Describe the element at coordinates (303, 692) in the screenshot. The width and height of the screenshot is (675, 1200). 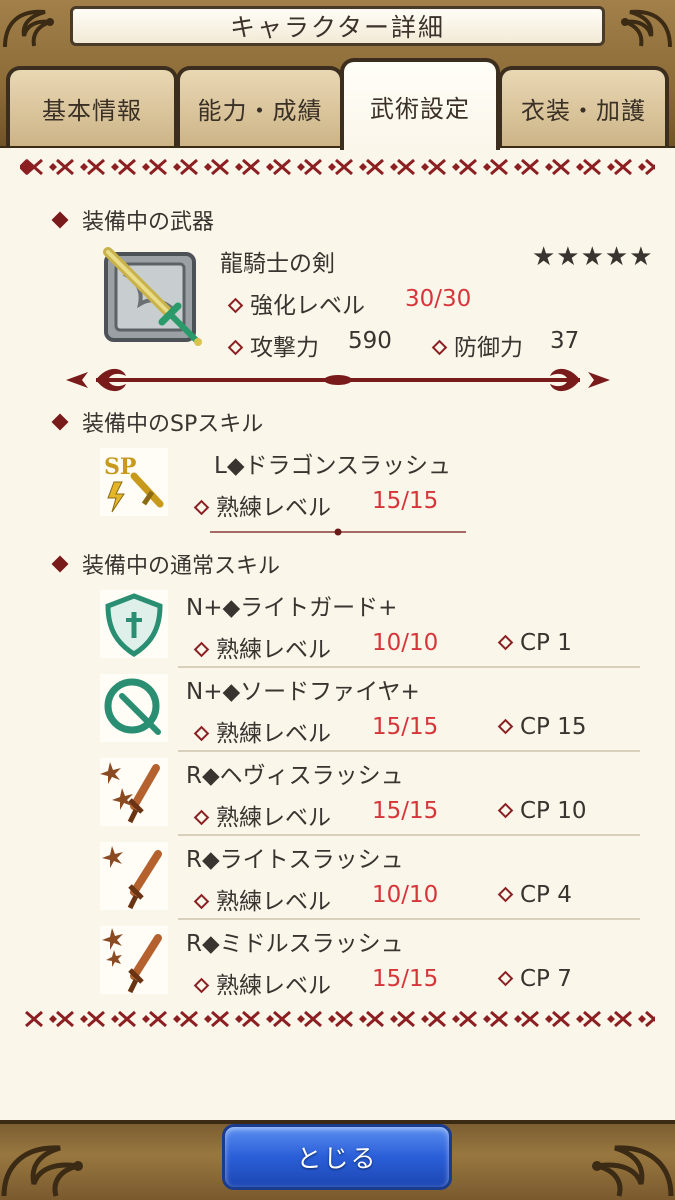
I see `skill-name: N+◆ソードファイヤ+` at that location.